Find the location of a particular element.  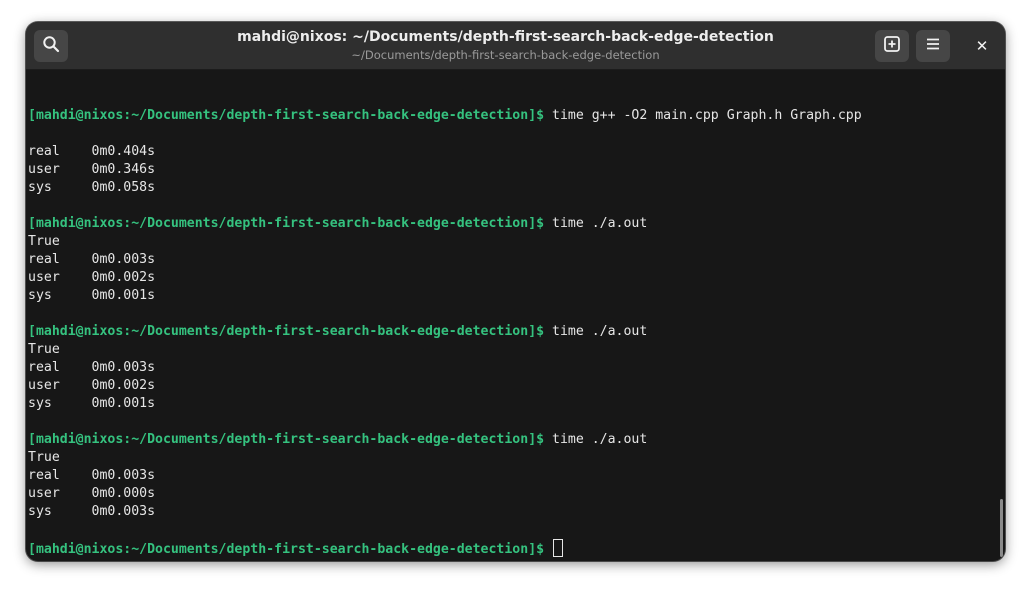

close-icon: ✕ is located at coordinates (982, 46).